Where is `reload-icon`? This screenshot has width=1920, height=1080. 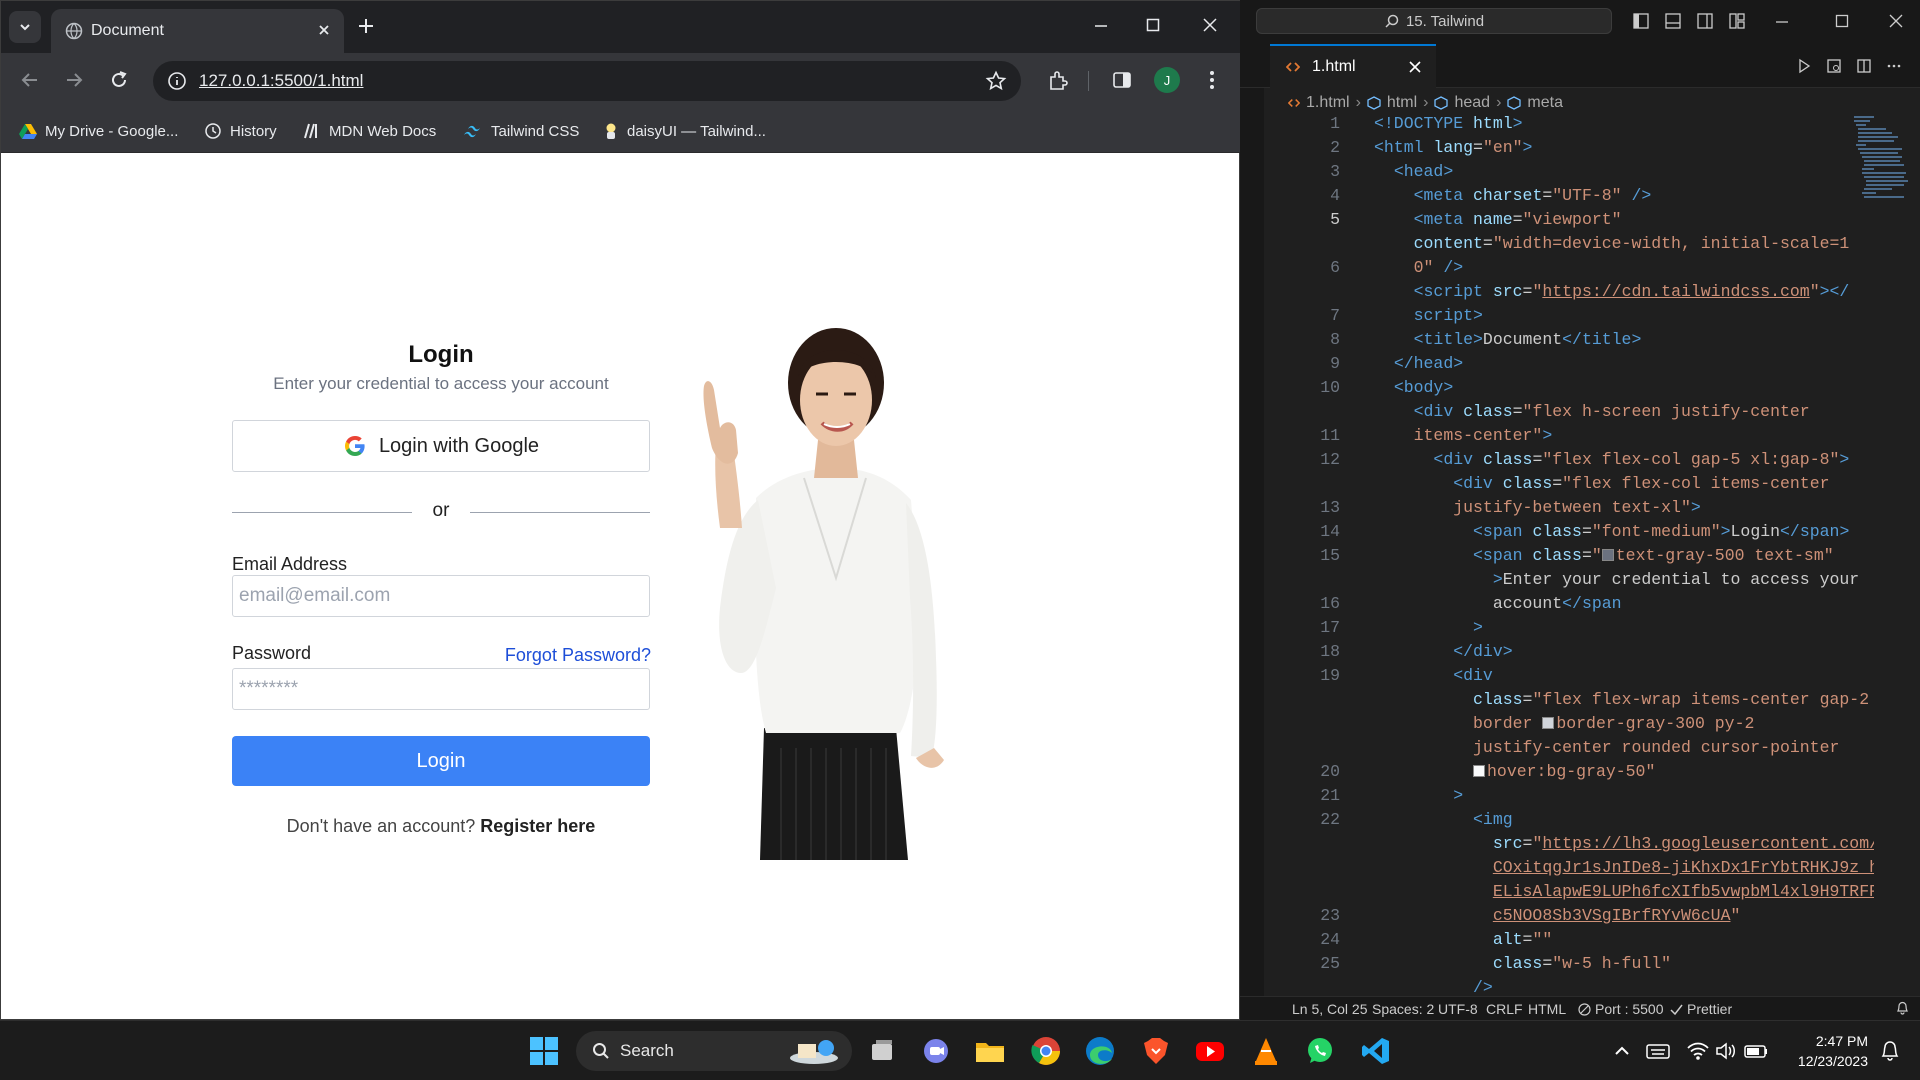 reload-icon is located at coordinates (119, 80).